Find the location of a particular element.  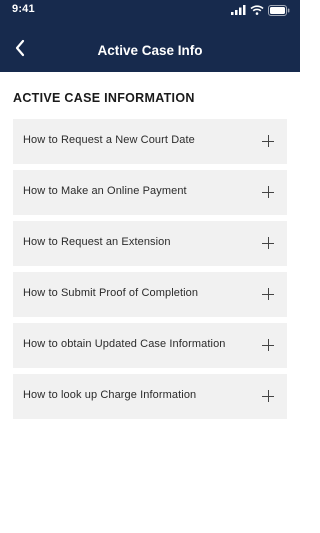

accordion-item-label: How to look up Charge Information is located at coordinates (110, 395).